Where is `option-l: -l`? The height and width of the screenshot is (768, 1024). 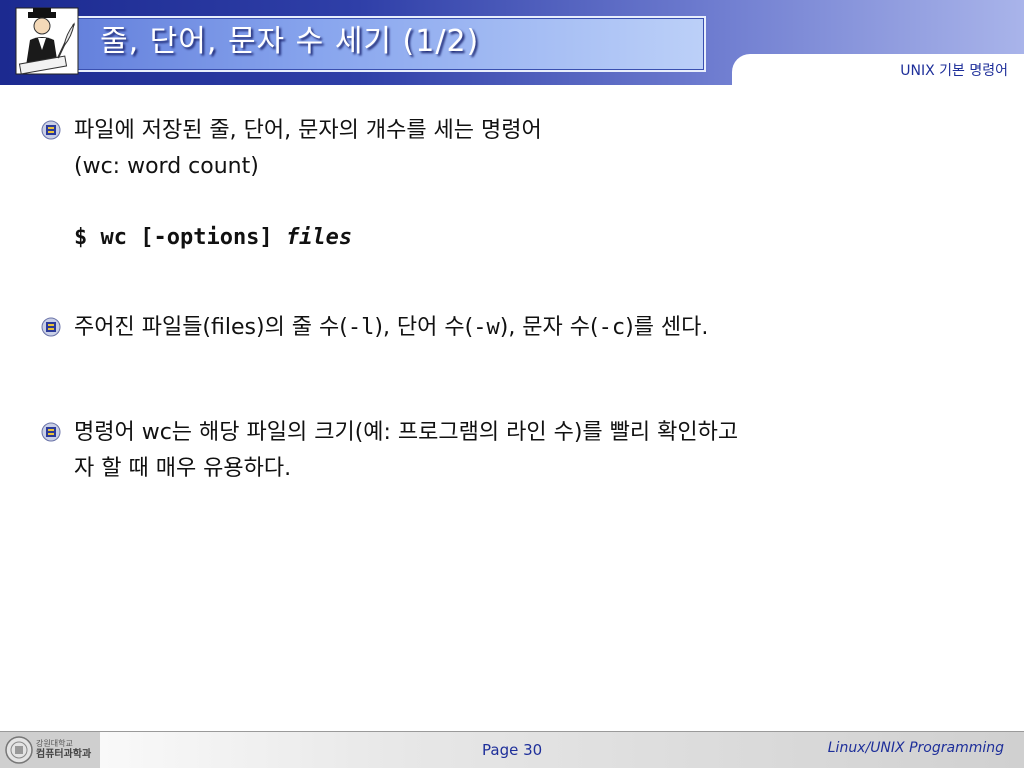 option-l: -l is located at coordinates (361, 327).